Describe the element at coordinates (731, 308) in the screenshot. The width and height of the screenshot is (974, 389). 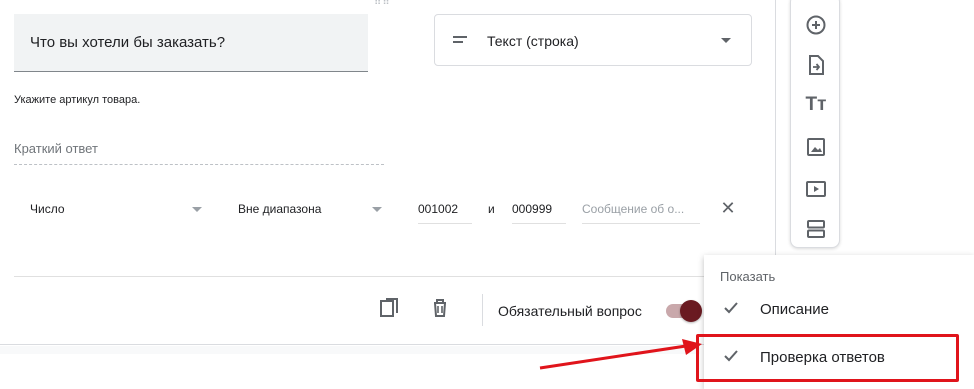
I see `check-icon` at that location.